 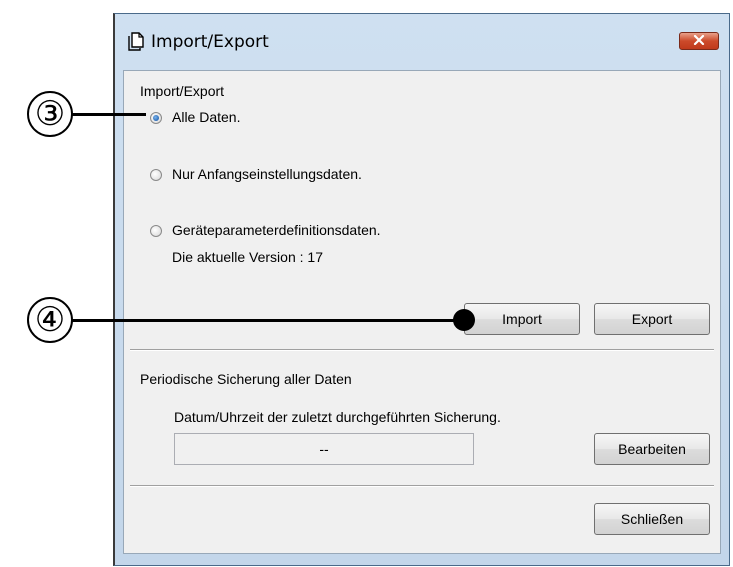 I want to click on radio-initial-settings-label: Nur Anfangseinstellungsdaten., so click(x=267, y=174).